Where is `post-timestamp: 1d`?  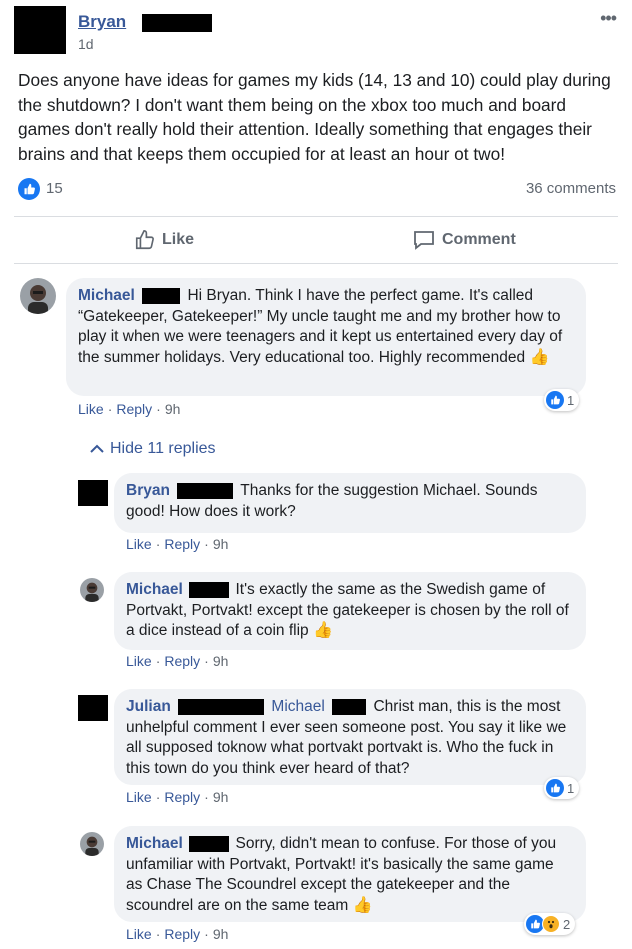
post-timestamp: 1d is located at coordinates (86, 44).